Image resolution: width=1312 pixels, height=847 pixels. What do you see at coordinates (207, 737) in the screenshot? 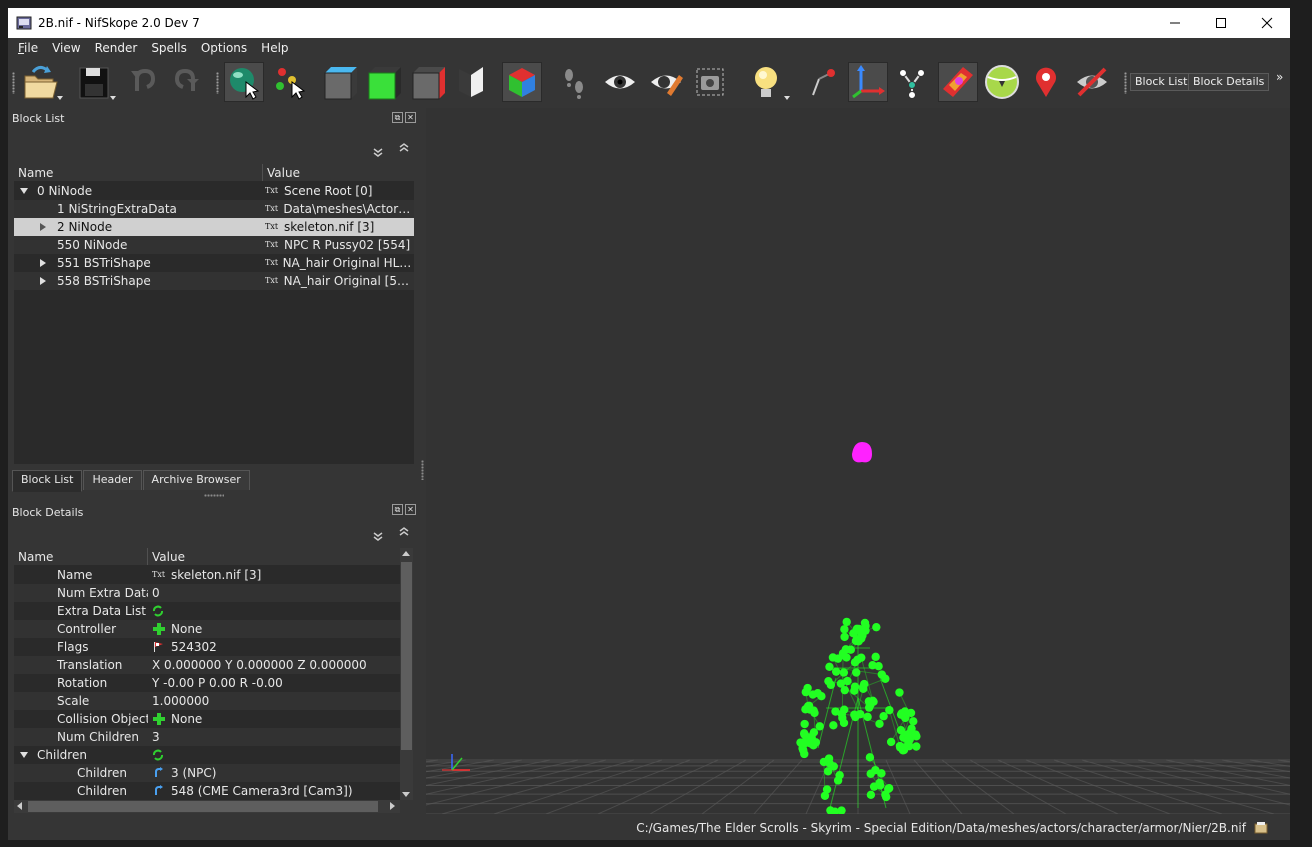
I see `table-row: Num Children 3` at bounding box center [207, 737].